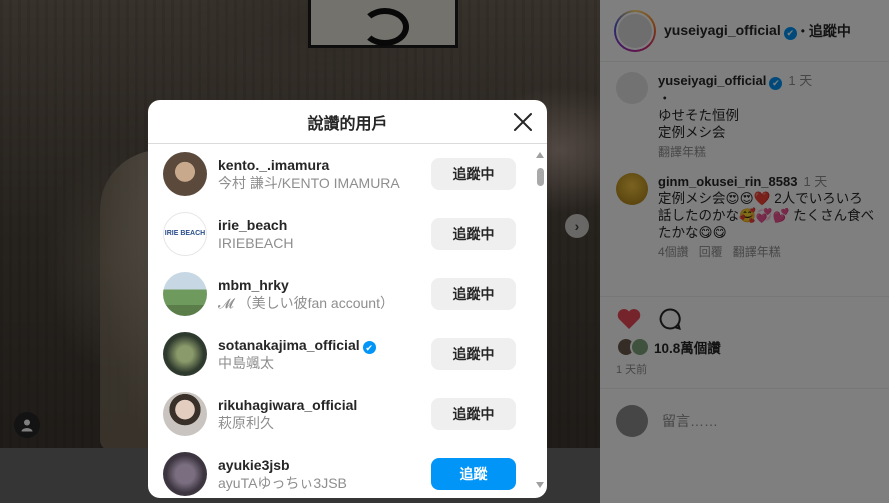 The height and width of the screenshot is (503, 889). I want to click on liker-avatar: IRIE BEACH, so click(185, 234).